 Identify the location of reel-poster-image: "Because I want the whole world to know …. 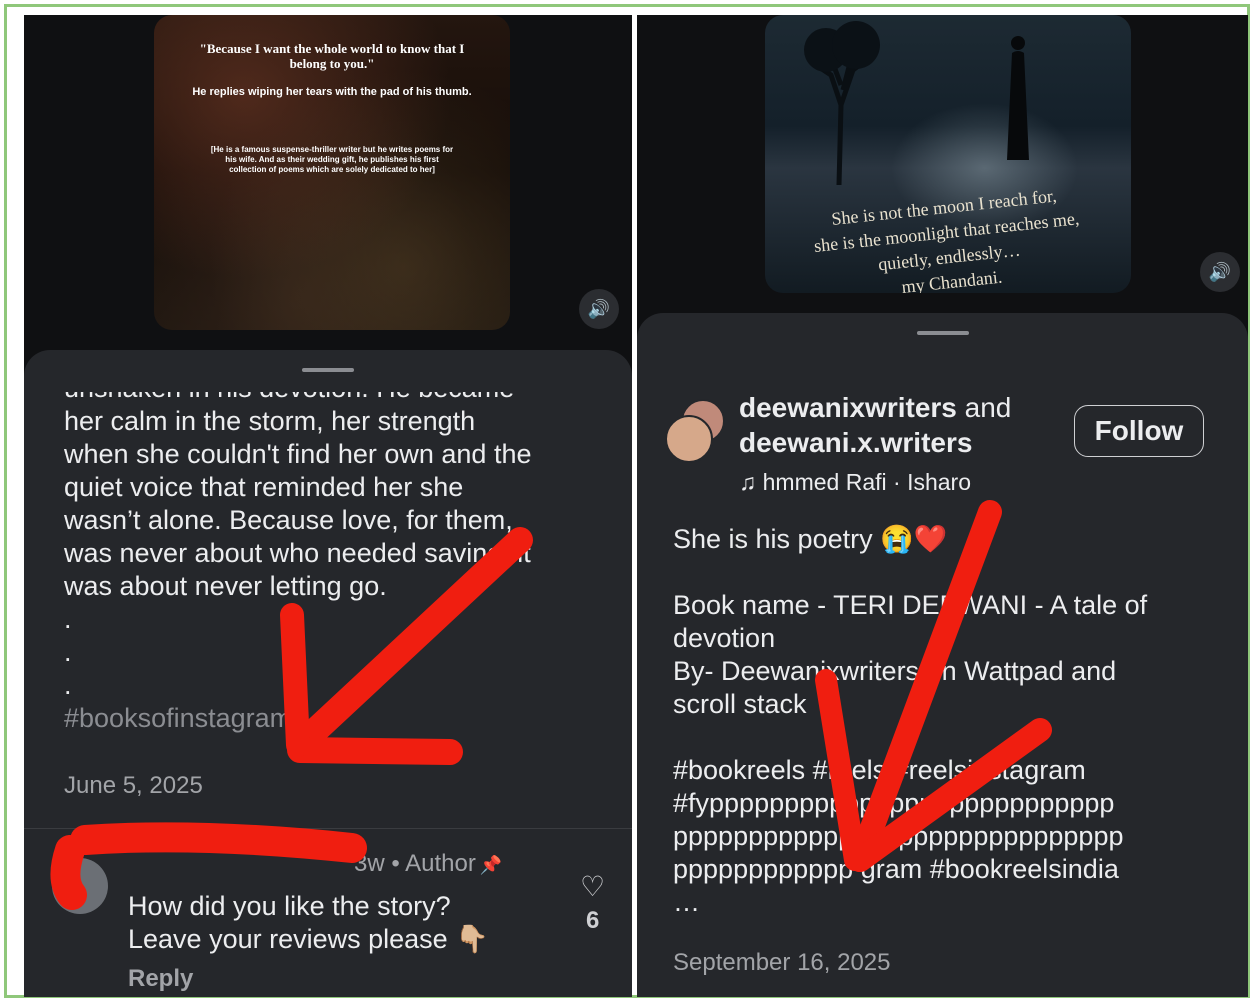
(332, 172).